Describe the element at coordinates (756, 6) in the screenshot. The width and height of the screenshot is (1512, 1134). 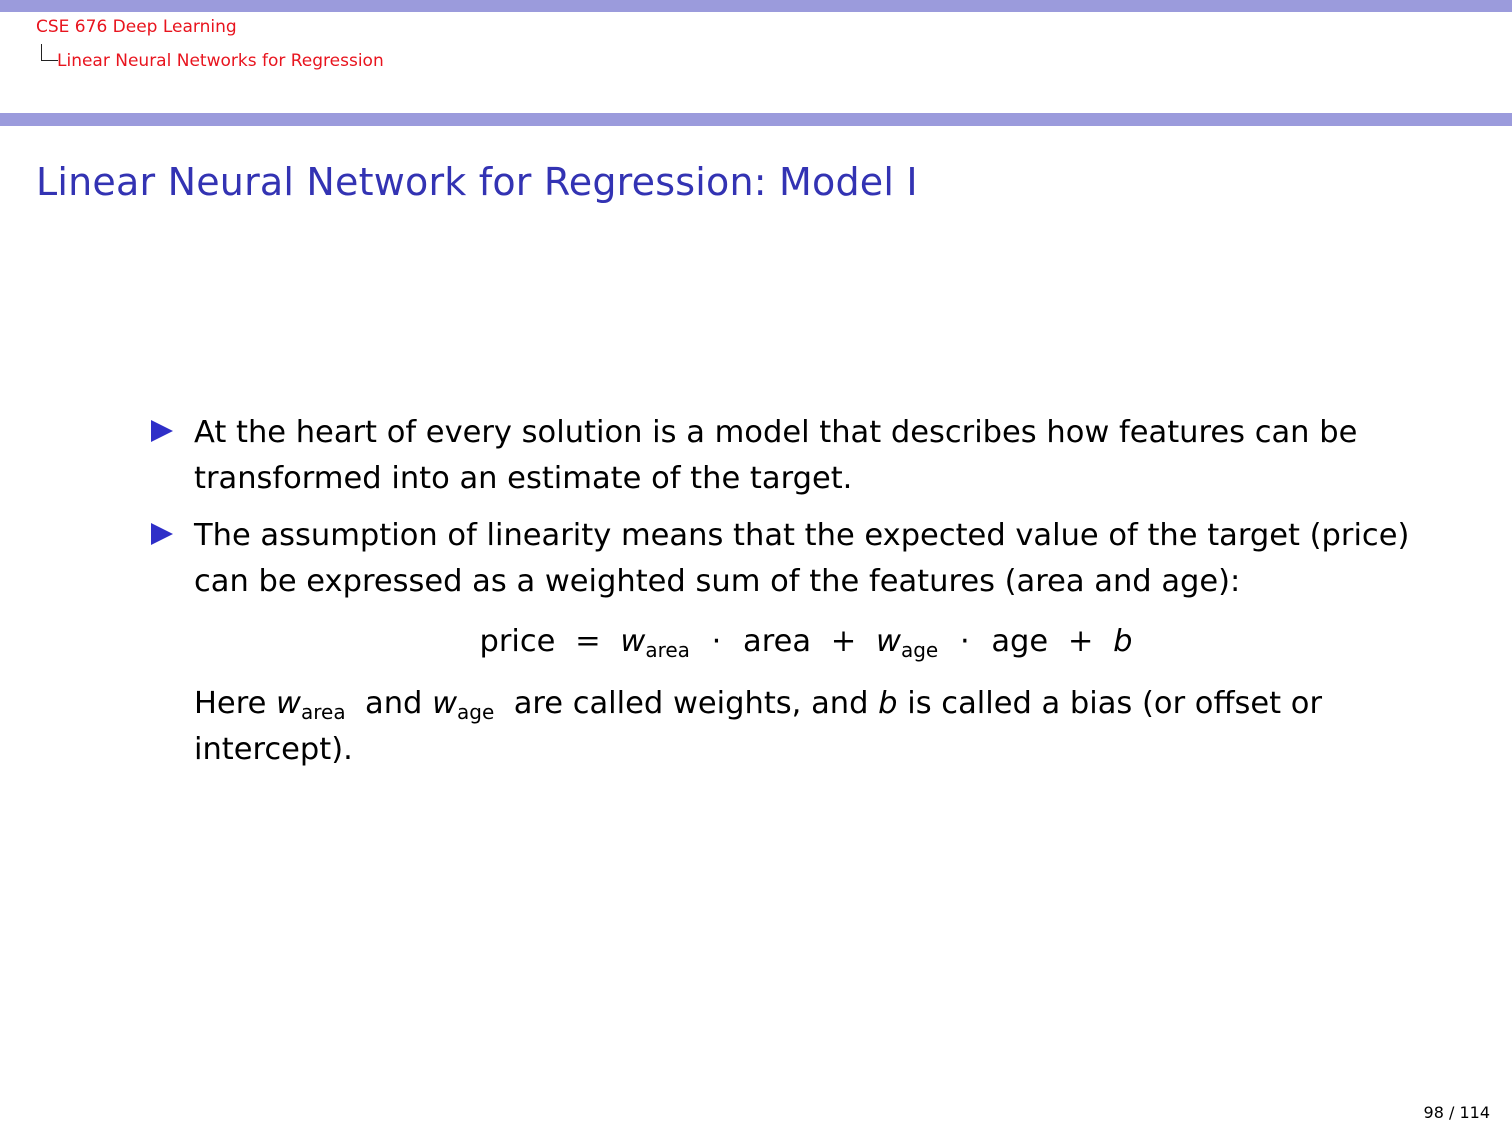
I see `header-bar-top` at that location.